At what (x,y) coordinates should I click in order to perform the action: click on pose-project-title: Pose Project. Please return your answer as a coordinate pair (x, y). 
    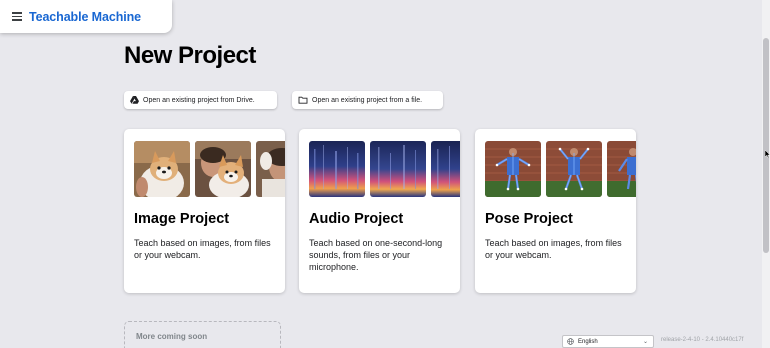
    Looking at the image, I should click on (529, 219).